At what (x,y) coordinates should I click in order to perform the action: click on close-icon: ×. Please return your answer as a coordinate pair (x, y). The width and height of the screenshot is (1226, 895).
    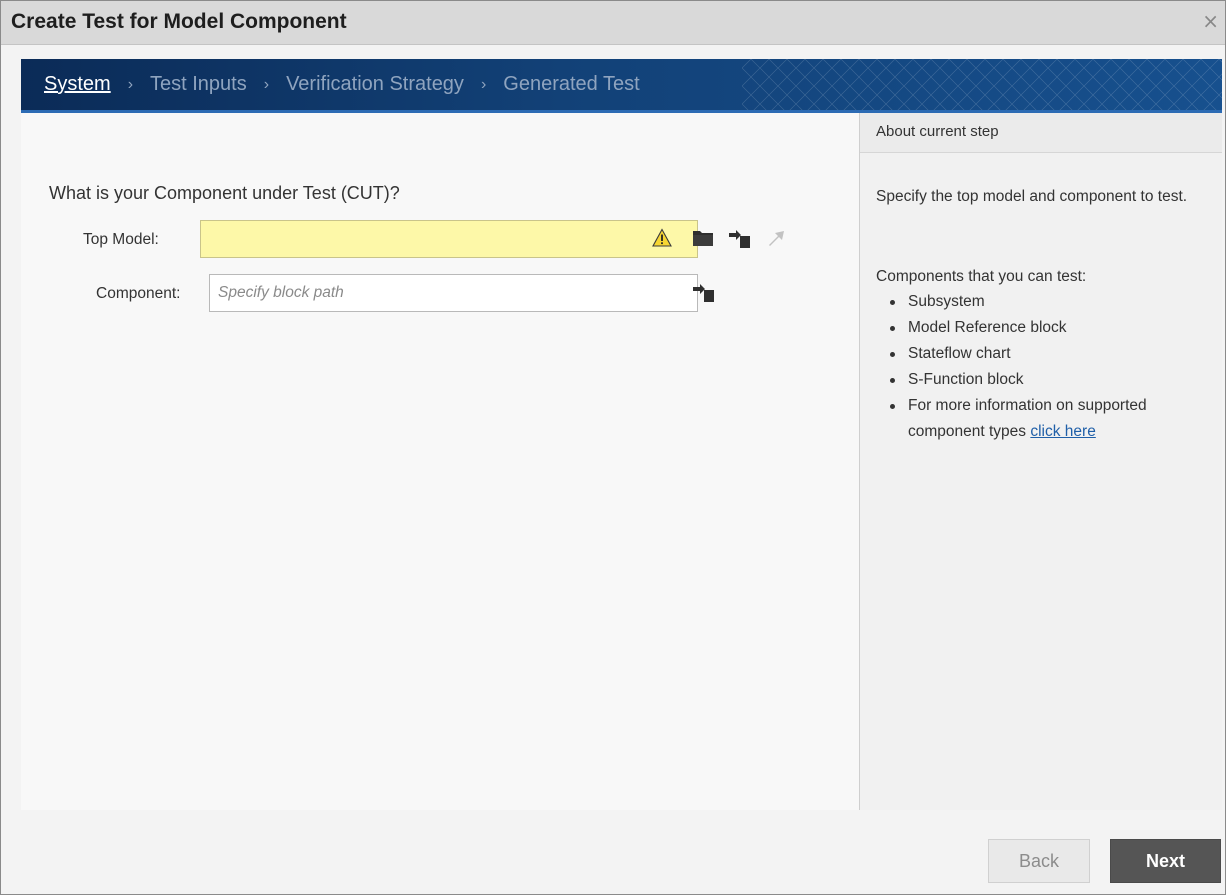
    Looking at the image, I should click on (1210, 21).